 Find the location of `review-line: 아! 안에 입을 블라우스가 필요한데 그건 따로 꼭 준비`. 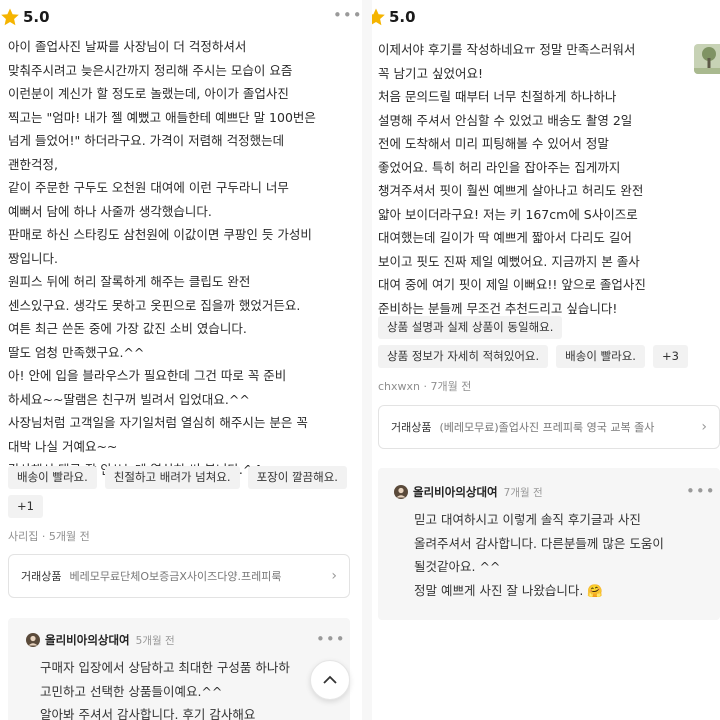

review-line: 아! 안에 입을 블라우스가 필요한데 그건 따로 꼭 준비 is located at coordinates (147, 375).